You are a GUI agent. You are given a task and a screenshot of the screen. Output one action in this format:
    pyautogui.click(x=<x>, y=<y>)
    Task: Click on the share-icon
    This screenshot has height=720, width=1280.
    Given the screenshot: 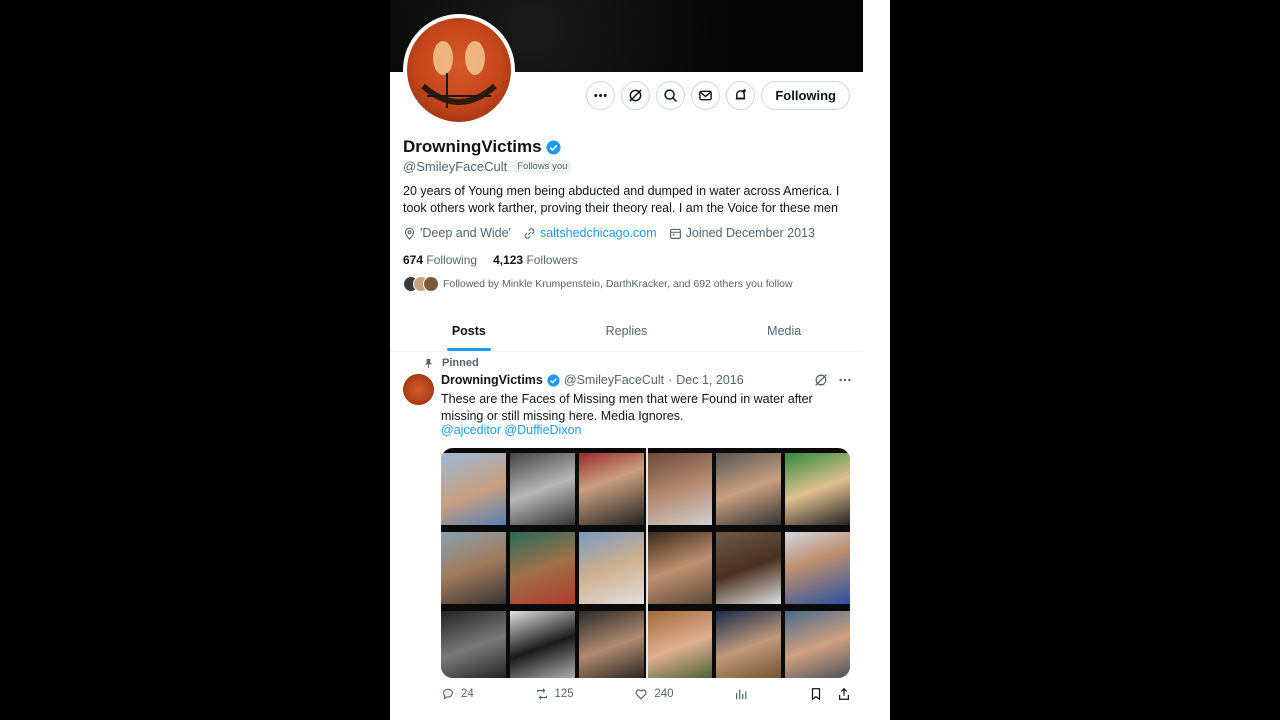 What is the action you would take?
    pyautogui.click(x=843, y=693)
    